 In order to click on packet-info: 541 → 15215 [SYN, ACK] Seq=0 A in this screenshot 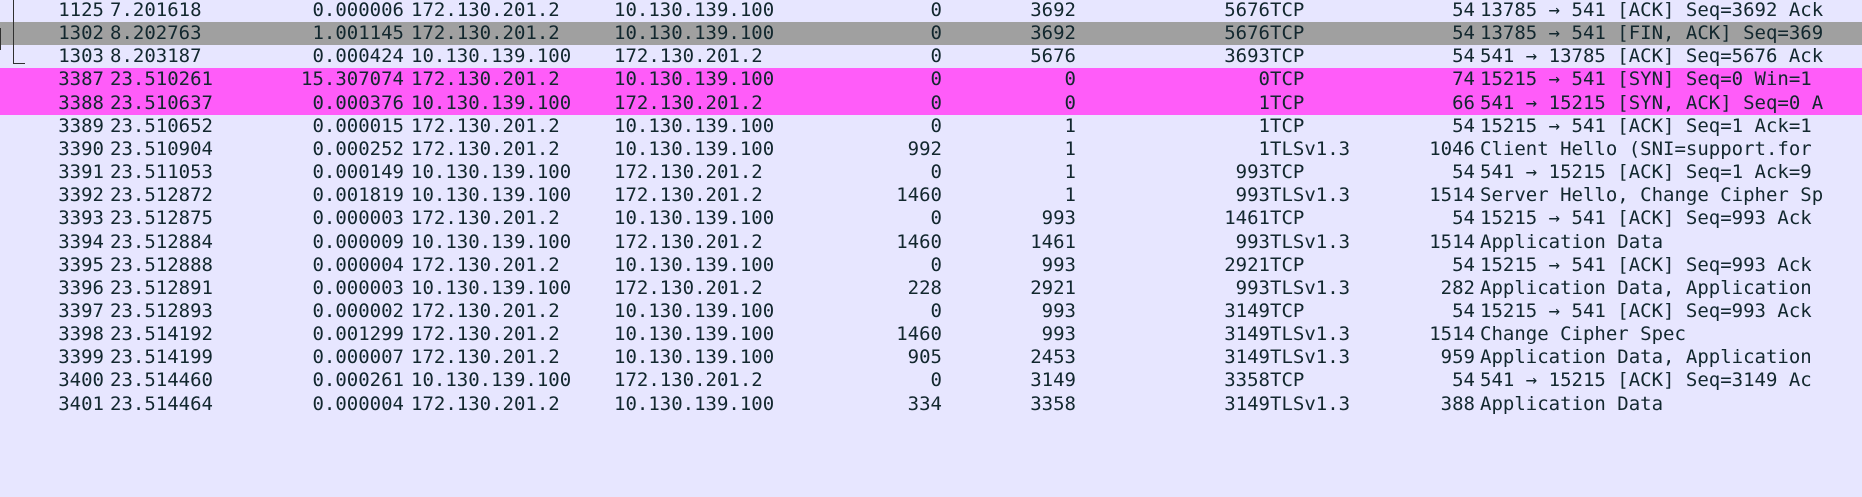, I will do `click(1652, 102)`.